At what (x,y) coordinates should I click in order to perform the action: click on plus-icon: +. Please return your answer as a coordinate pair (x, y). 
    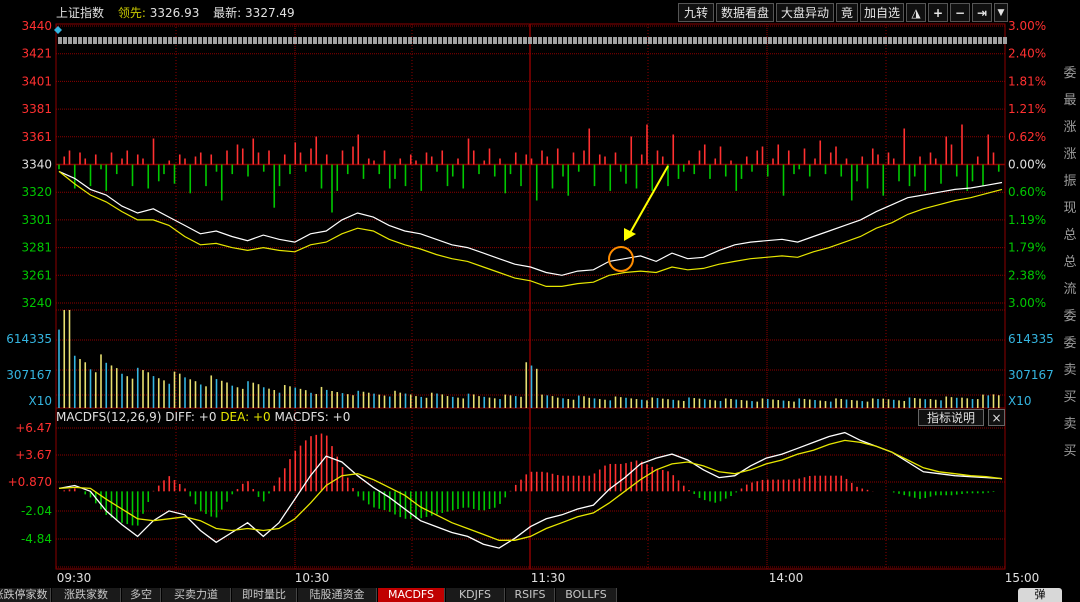
    Looking at the image, I should click on (938, 12).